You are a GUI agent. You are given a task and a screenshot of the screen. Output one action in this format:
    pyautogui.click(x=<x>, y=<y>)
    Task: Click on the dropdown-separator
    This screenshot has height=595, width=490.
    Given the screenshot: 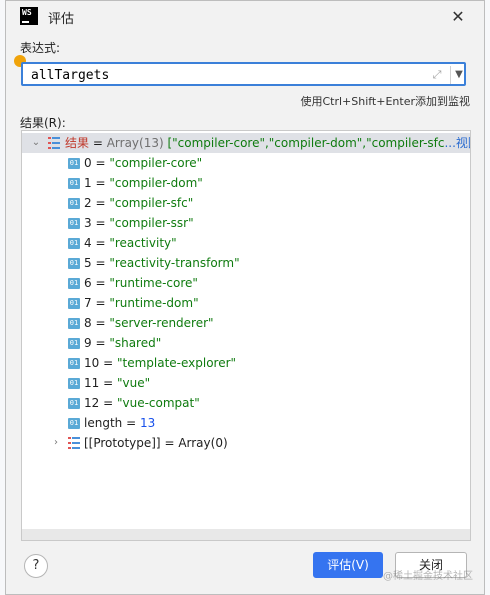 What is the action you would take?
    pyautogui.click(x=450, y=75)
    